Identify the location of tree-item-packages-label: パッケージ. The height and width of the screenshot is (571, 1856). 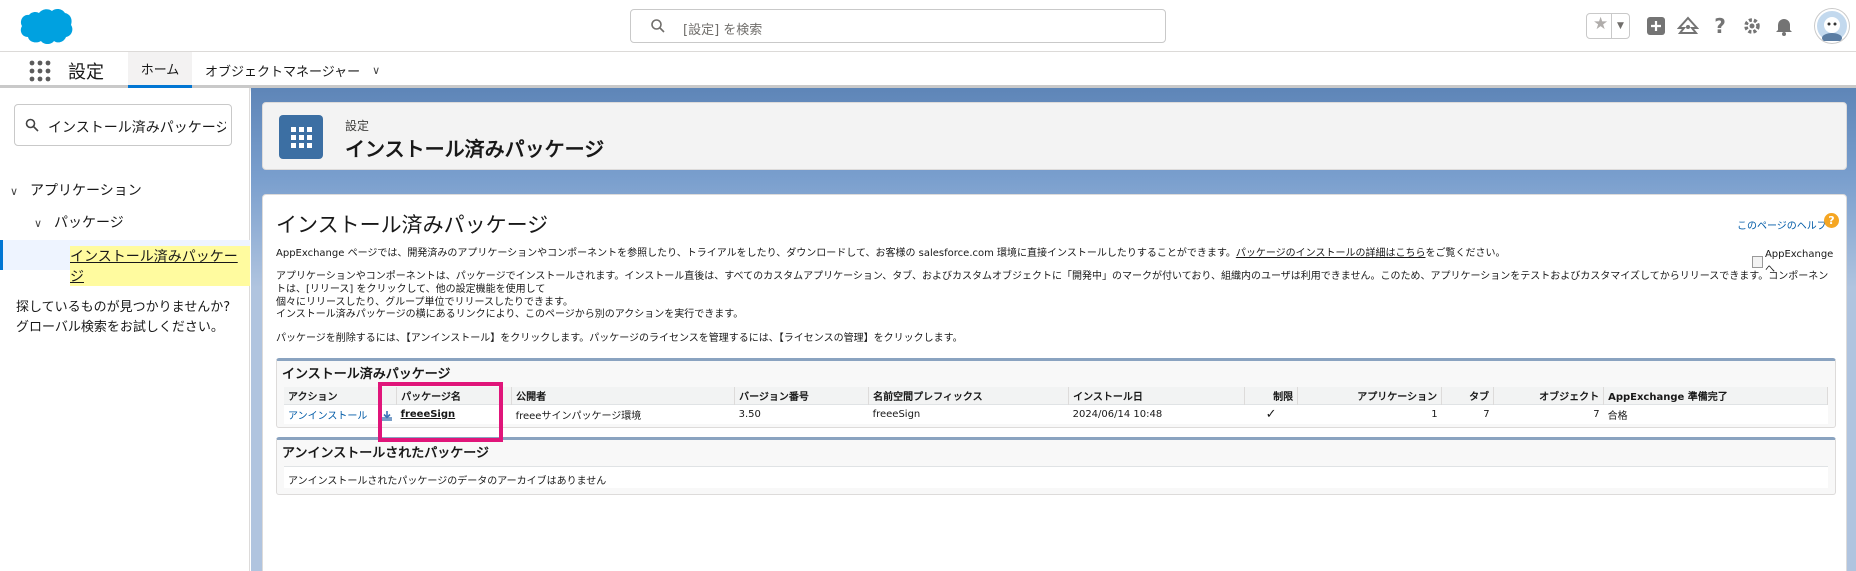
(89, 223).